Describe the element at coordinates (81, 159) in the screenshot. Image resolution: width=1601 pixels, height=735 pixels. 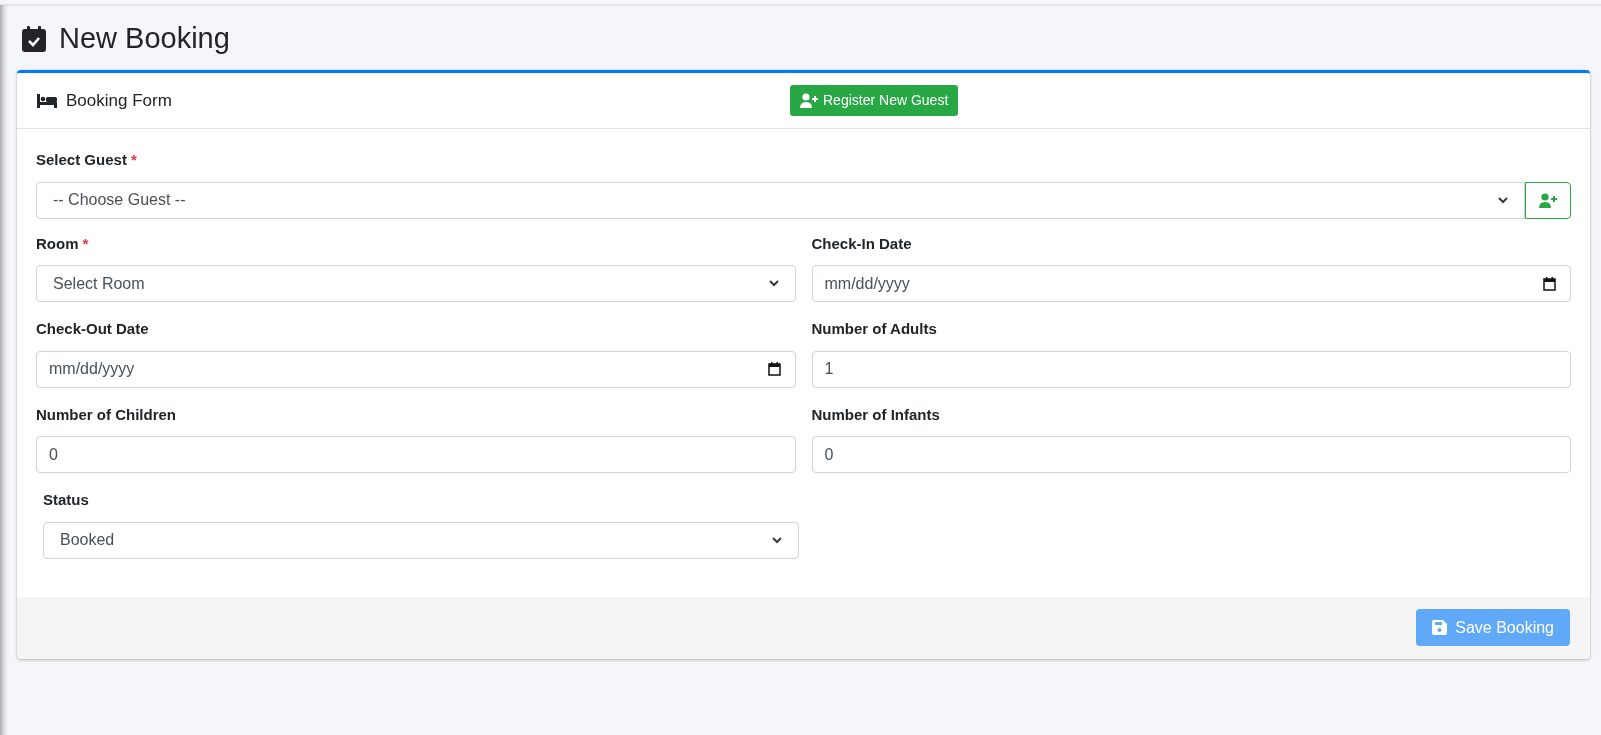
I see `field-label: Select Guest` at that location.